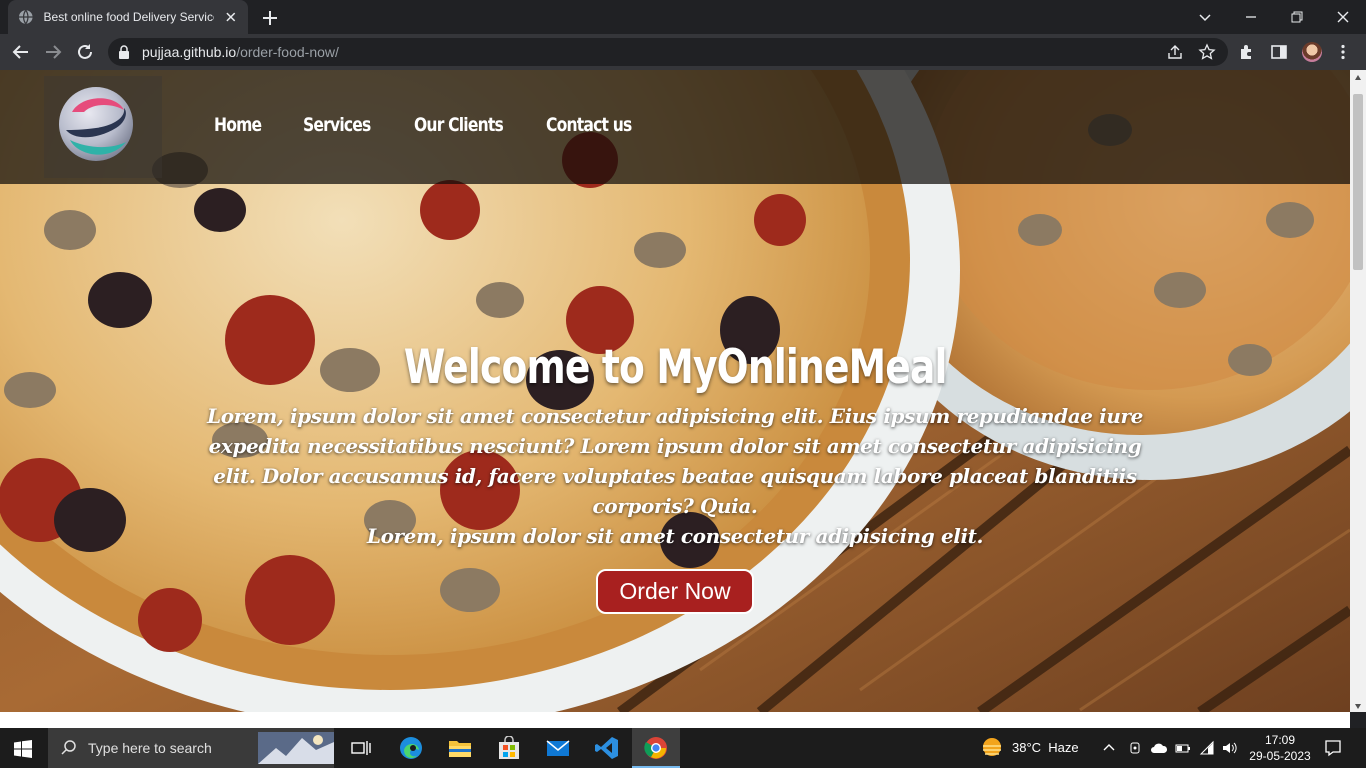 The width and height of the screenshot is (1366, 768). What do you see at coordinates (1280, 756) in the screenshot?
I see `clock-date: 29-05-2023` at bounding box center [1280, 756].